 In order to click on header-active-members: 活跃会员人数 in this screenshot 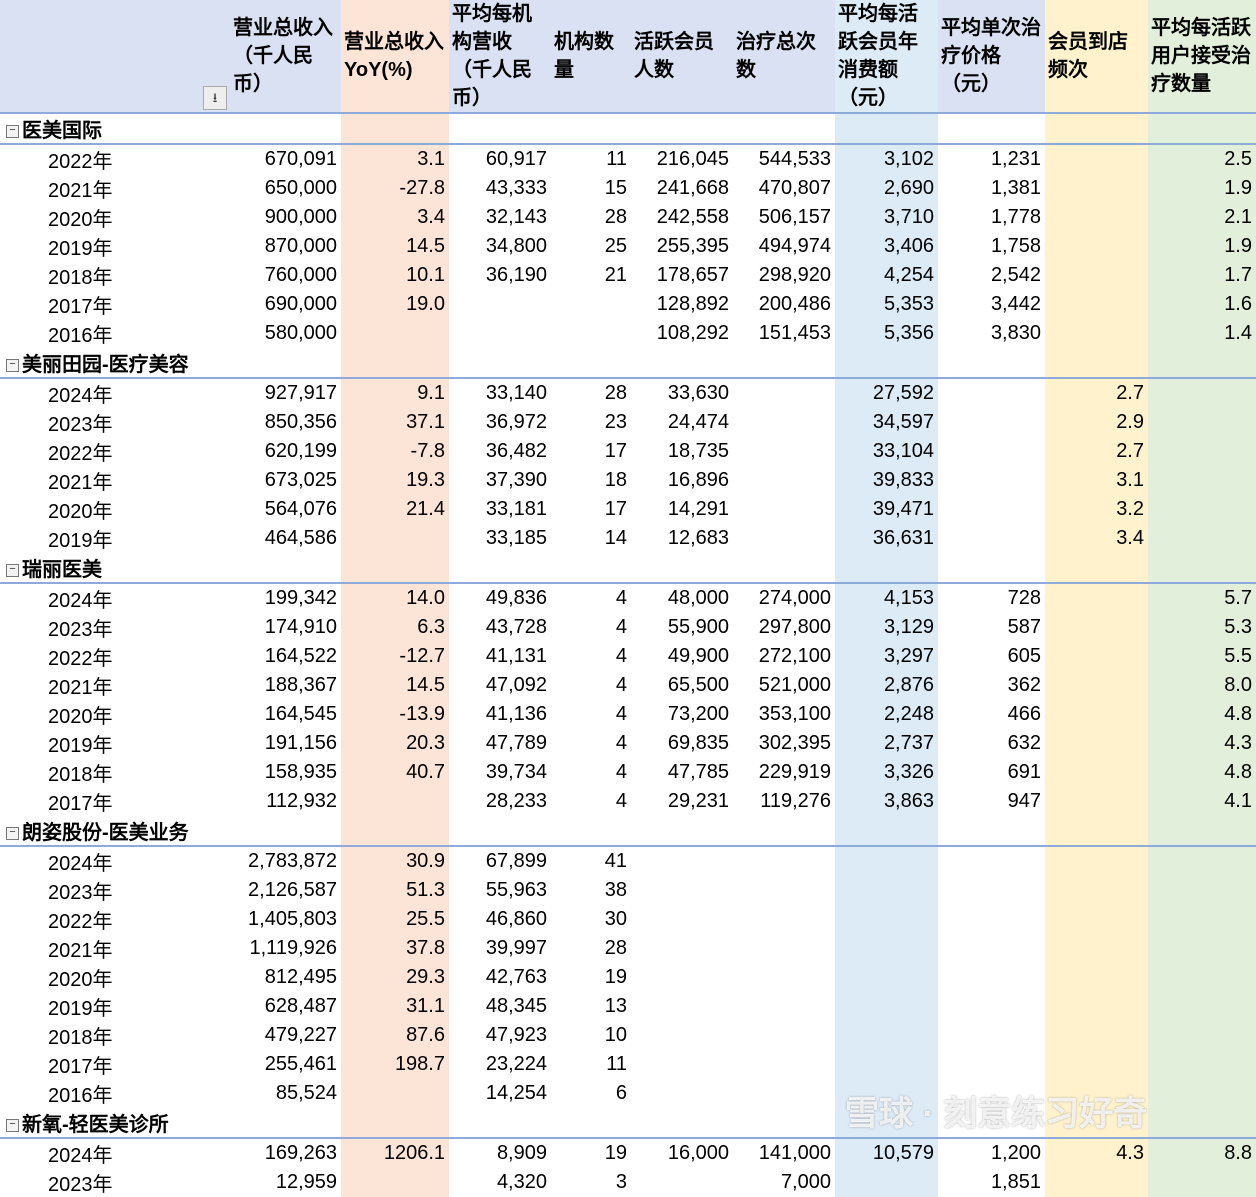, I will do `click(682, 57)`.